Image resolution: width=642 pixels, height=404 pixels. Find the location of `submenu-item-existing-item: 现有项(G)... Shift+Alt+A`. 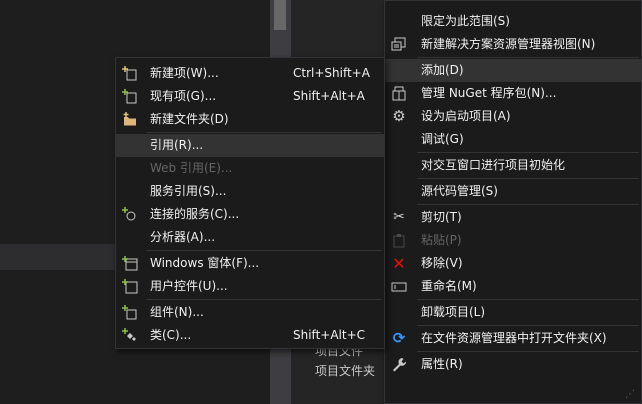

submenu-item-existing-item: 现有项(G)... Shift+Alt+A is located at coordinates (250, 96).